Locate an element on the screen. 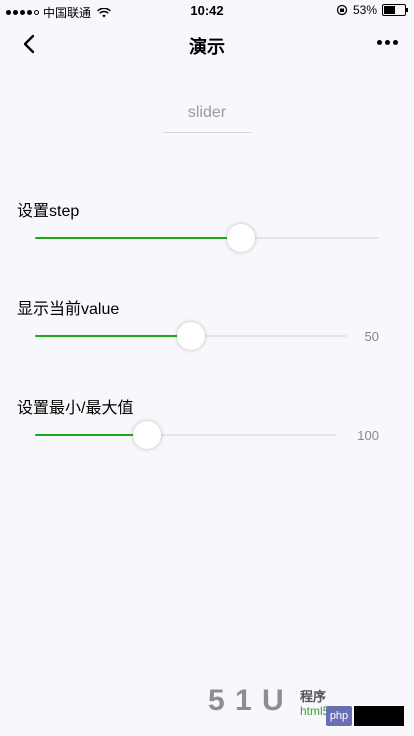  slider-value-label: 显示当前value is located at coordinates (68, 309).